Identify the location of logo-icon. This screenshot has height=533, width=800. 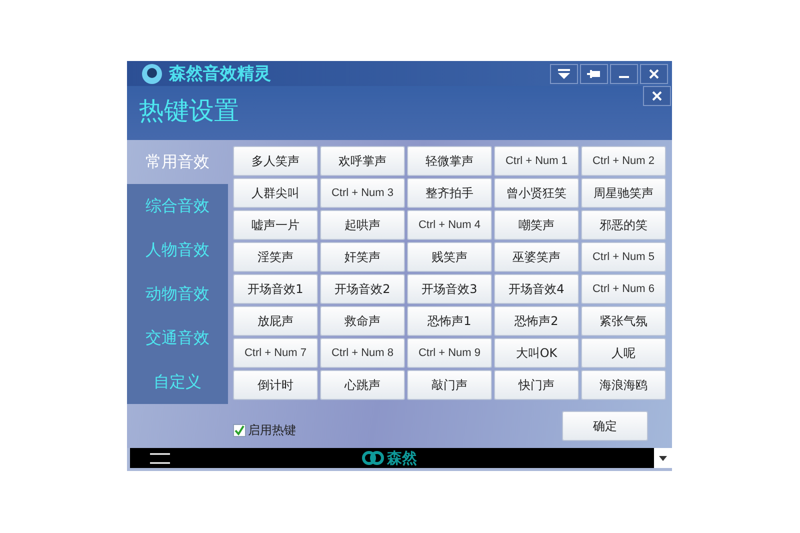
(373, 458).